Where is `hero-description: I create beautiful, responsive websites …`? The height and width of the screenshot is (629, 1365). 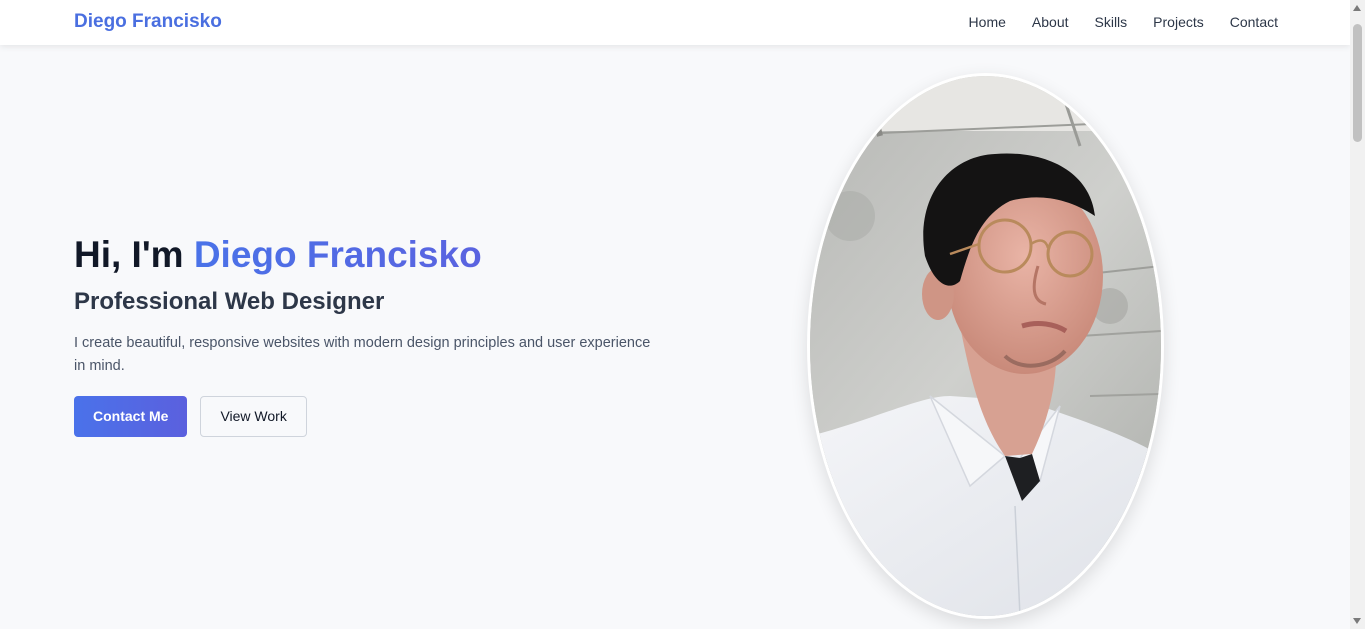
hero-description: I create beautiful, responsive websites … is located at coordinates (362, 354).